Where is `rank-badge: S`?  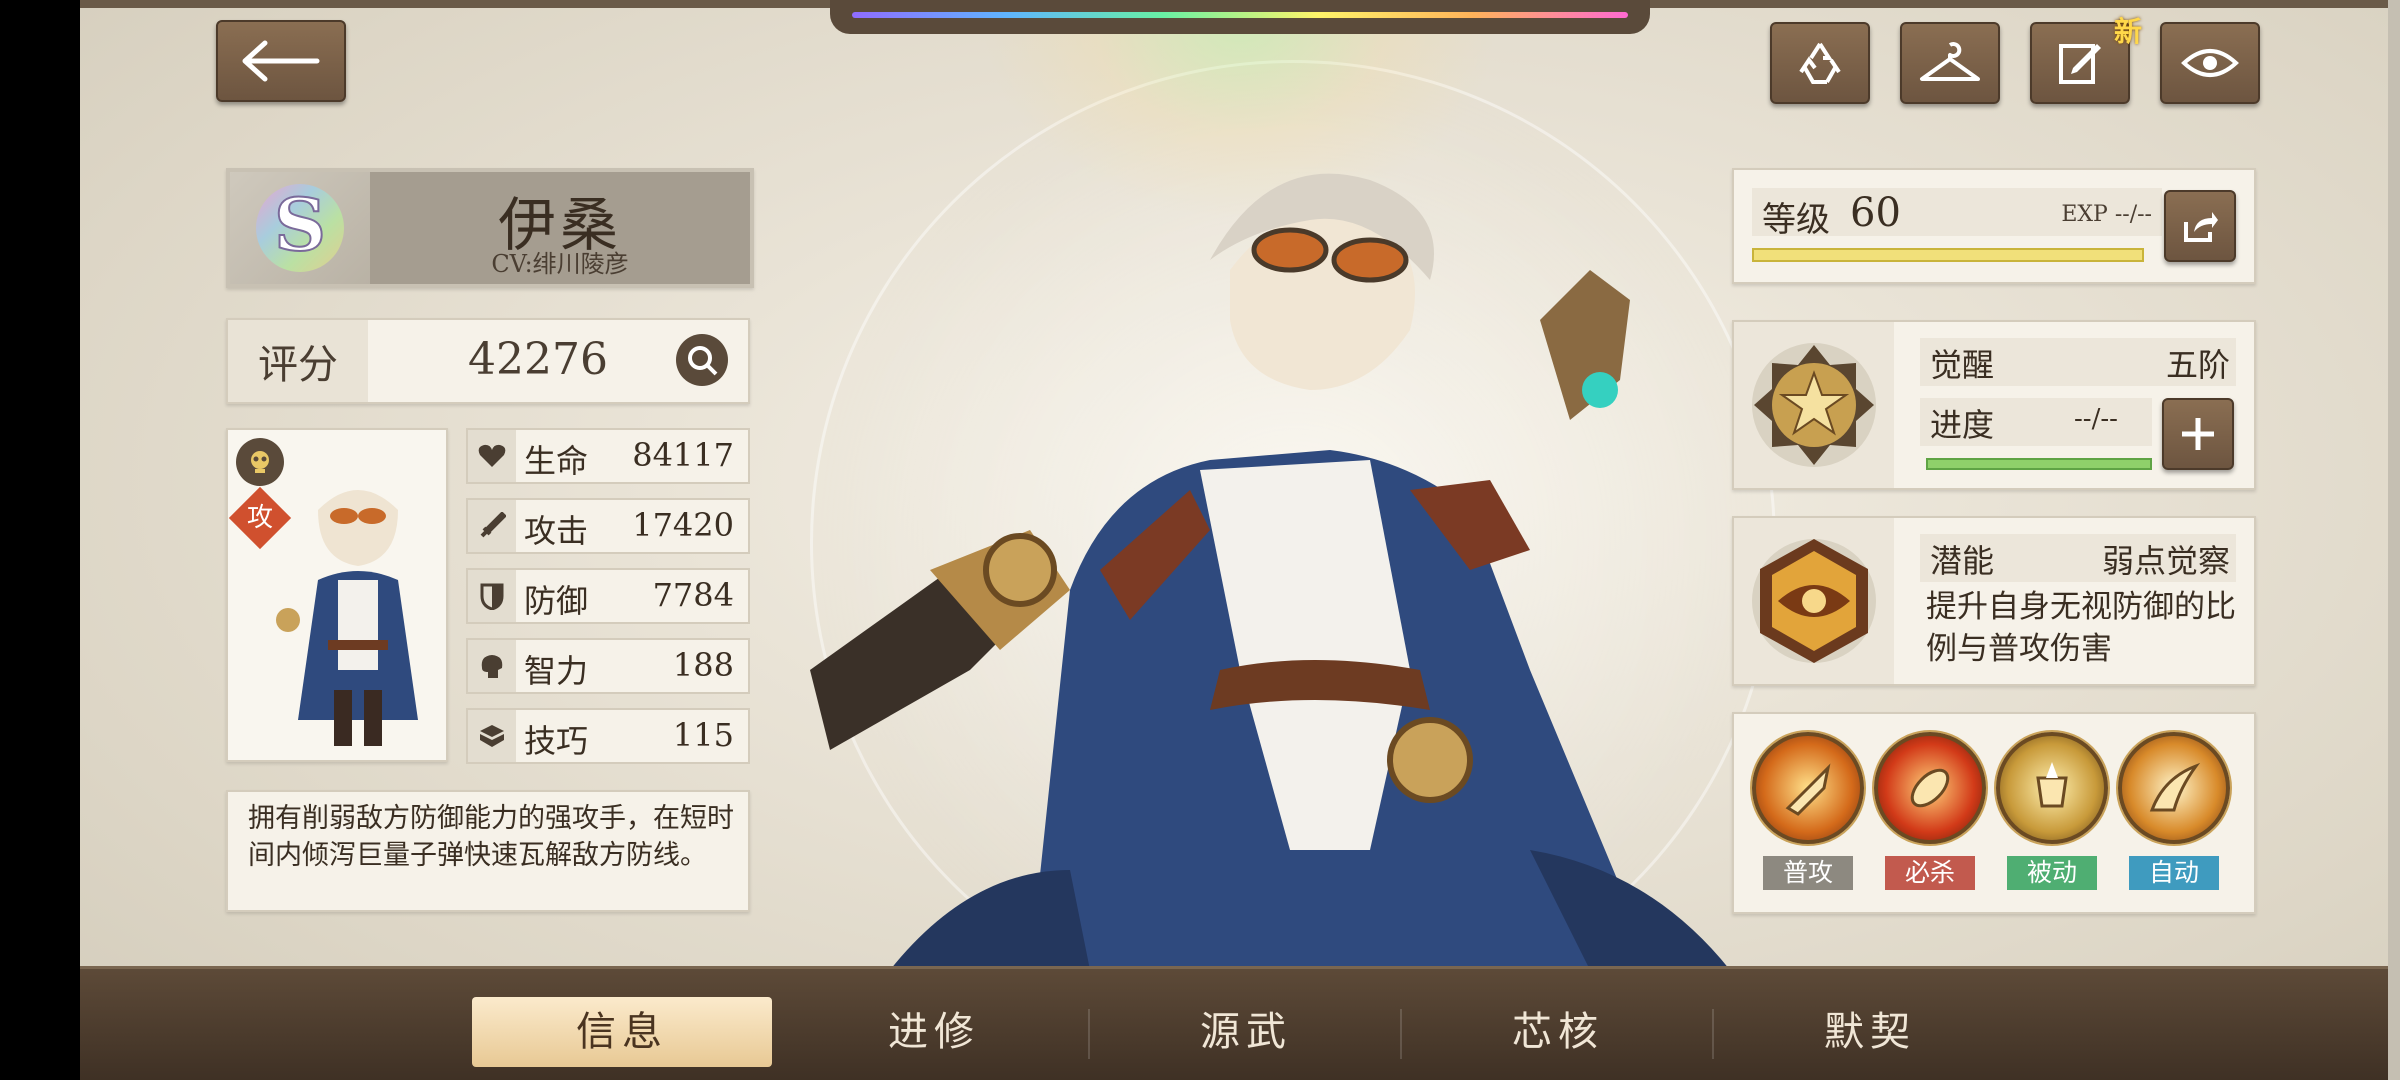
rank-badge: S is located at coordinates (300, 228).